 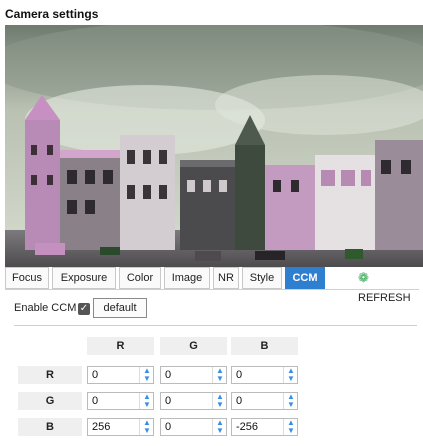 I want to click on tab-image: Image, so click(x=187, y=278).